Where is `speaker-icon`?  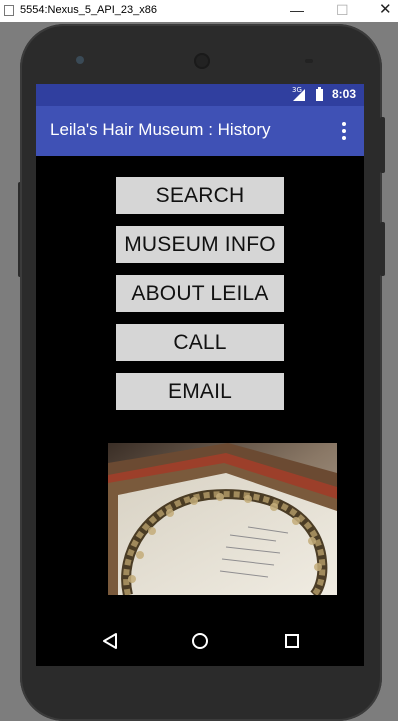
speaker-icon is located at coordinates (202, 61).